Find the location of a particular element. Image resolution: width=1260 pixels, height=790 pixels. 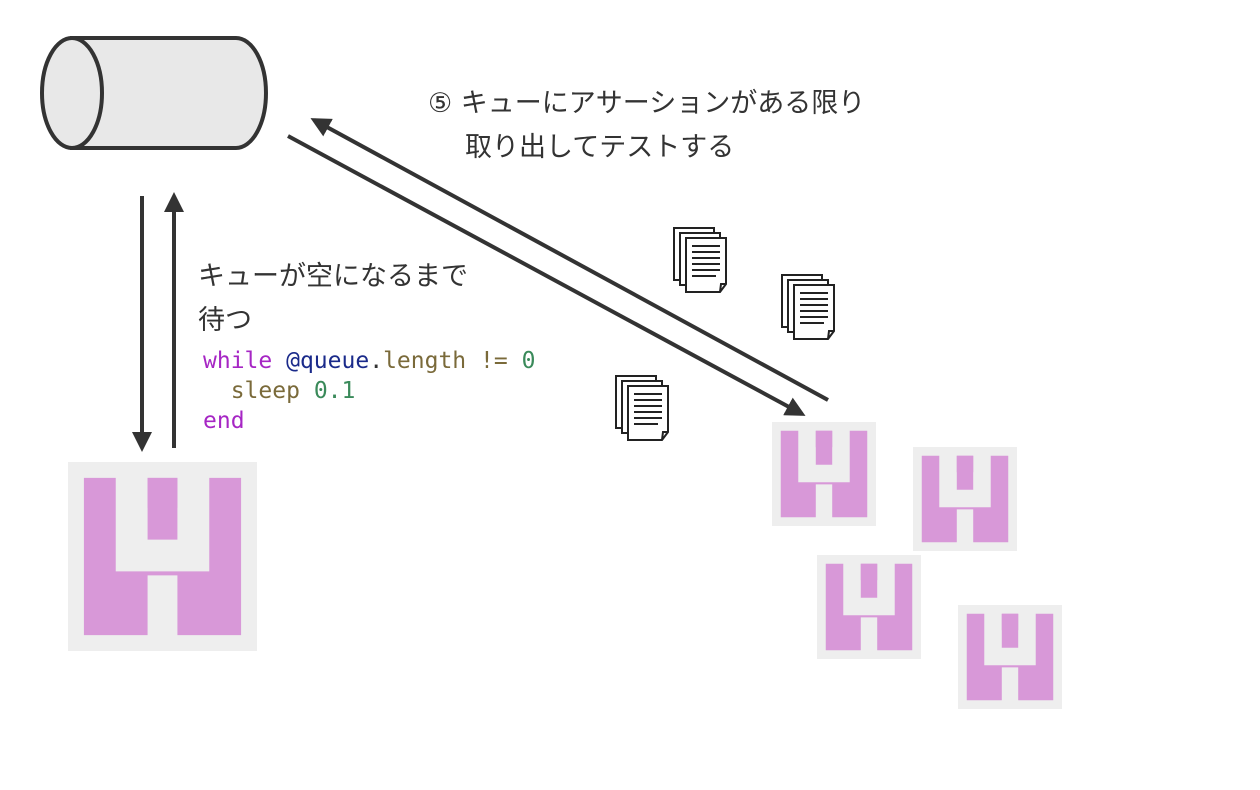

code-method: length is located at coordinates (425, 361).